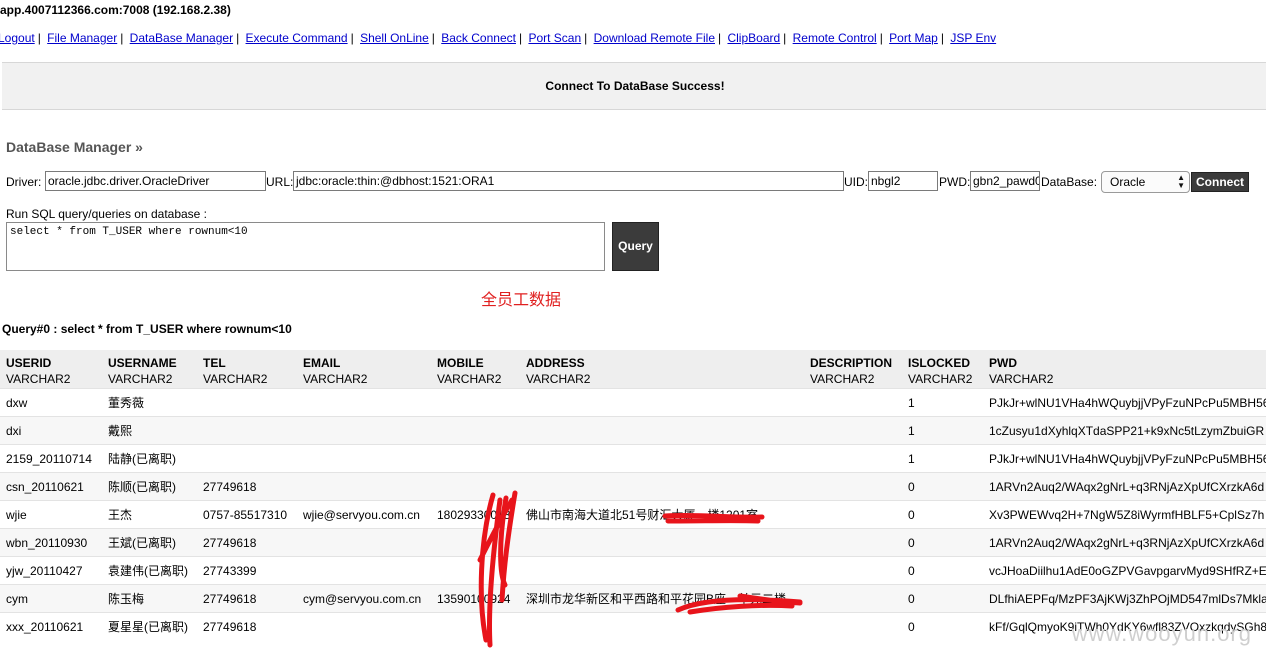 This screenshot has height=651, width=1266. What do you see at coordinates (654, 38) in the screenshot?
I see `nav-download-remote-file: Download Remote File` at bounding box center [654, 38].